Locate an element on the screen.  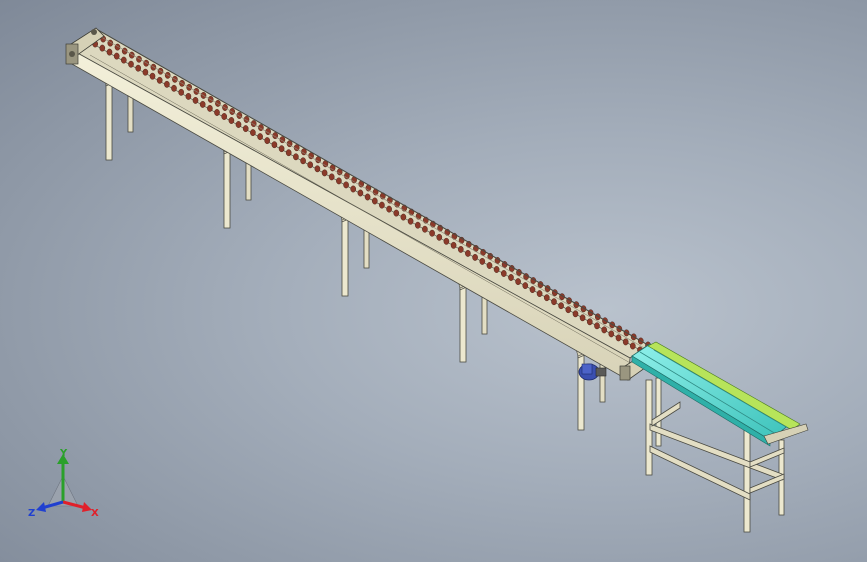
orientation-triad: Y X Z is located at coordinates (63, 484).